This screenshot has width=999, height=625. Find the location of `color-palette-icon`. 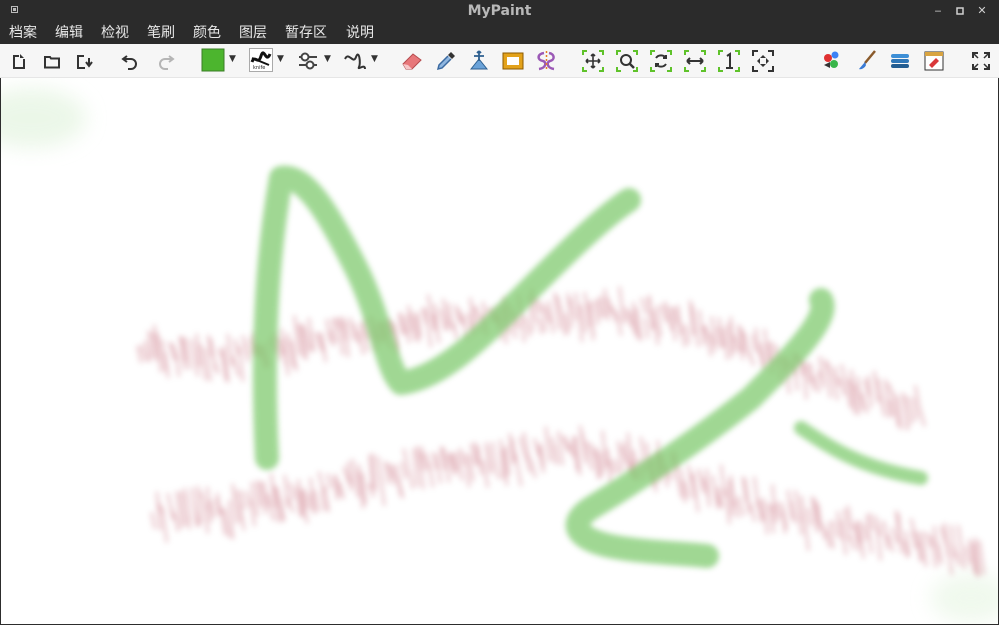

color-palette-icon is located at coordinates (832, 61).